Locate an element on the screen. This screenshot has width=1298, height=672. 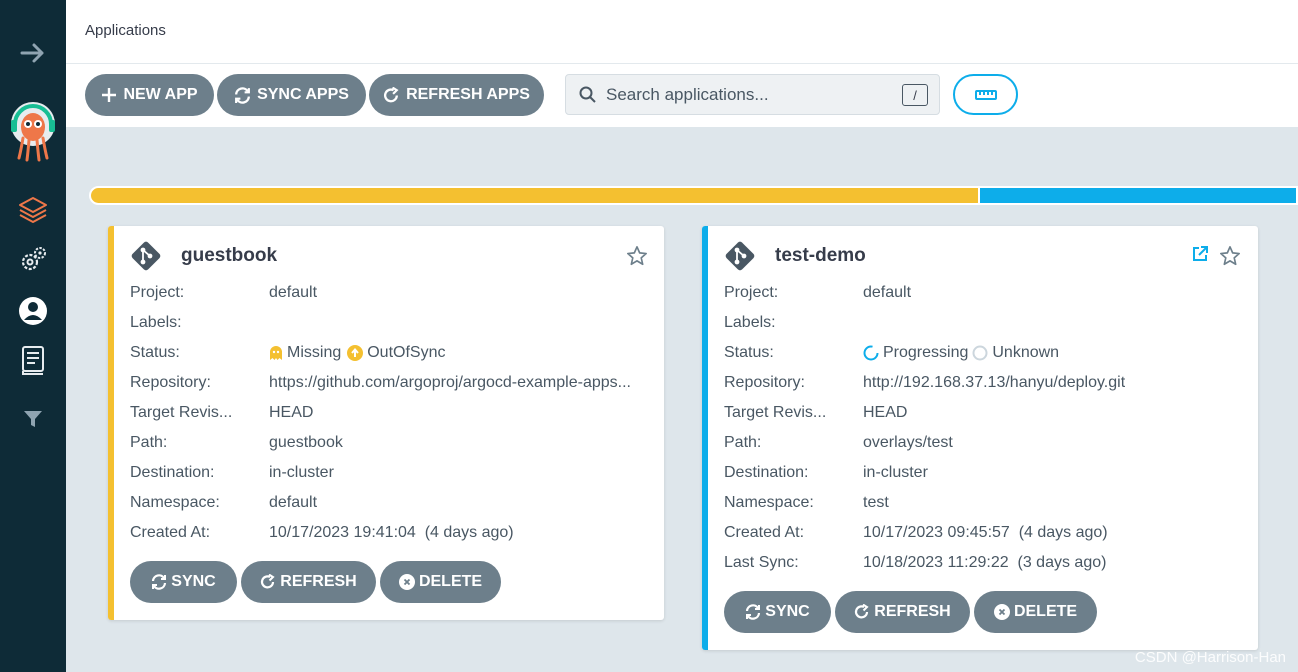
new-app-button: NEW APP is located at coordinates (149, 95).